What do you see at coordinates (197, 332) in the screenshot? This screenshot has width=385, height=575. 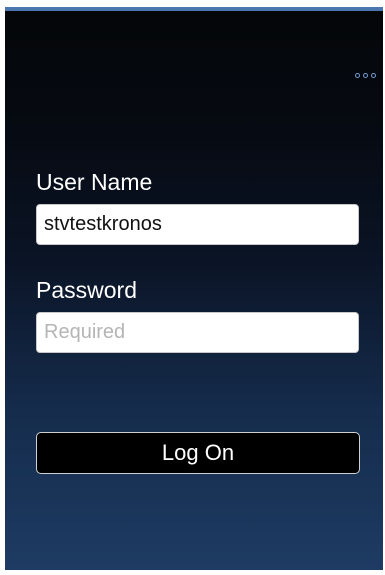 I see `password-input` at bounding box center [197, 332].